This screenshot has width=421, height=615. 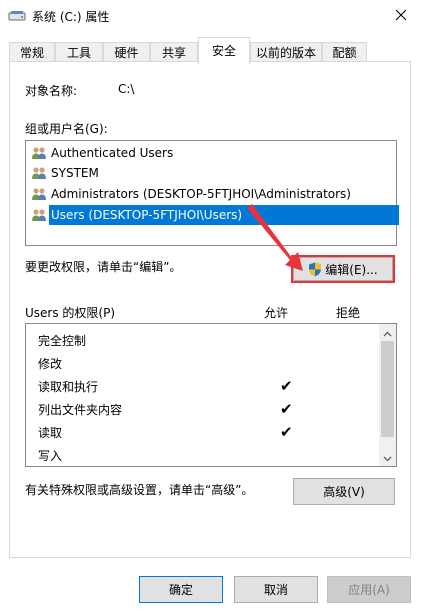 I want to click on chevron-up-icon, so click(x=387, y=333).